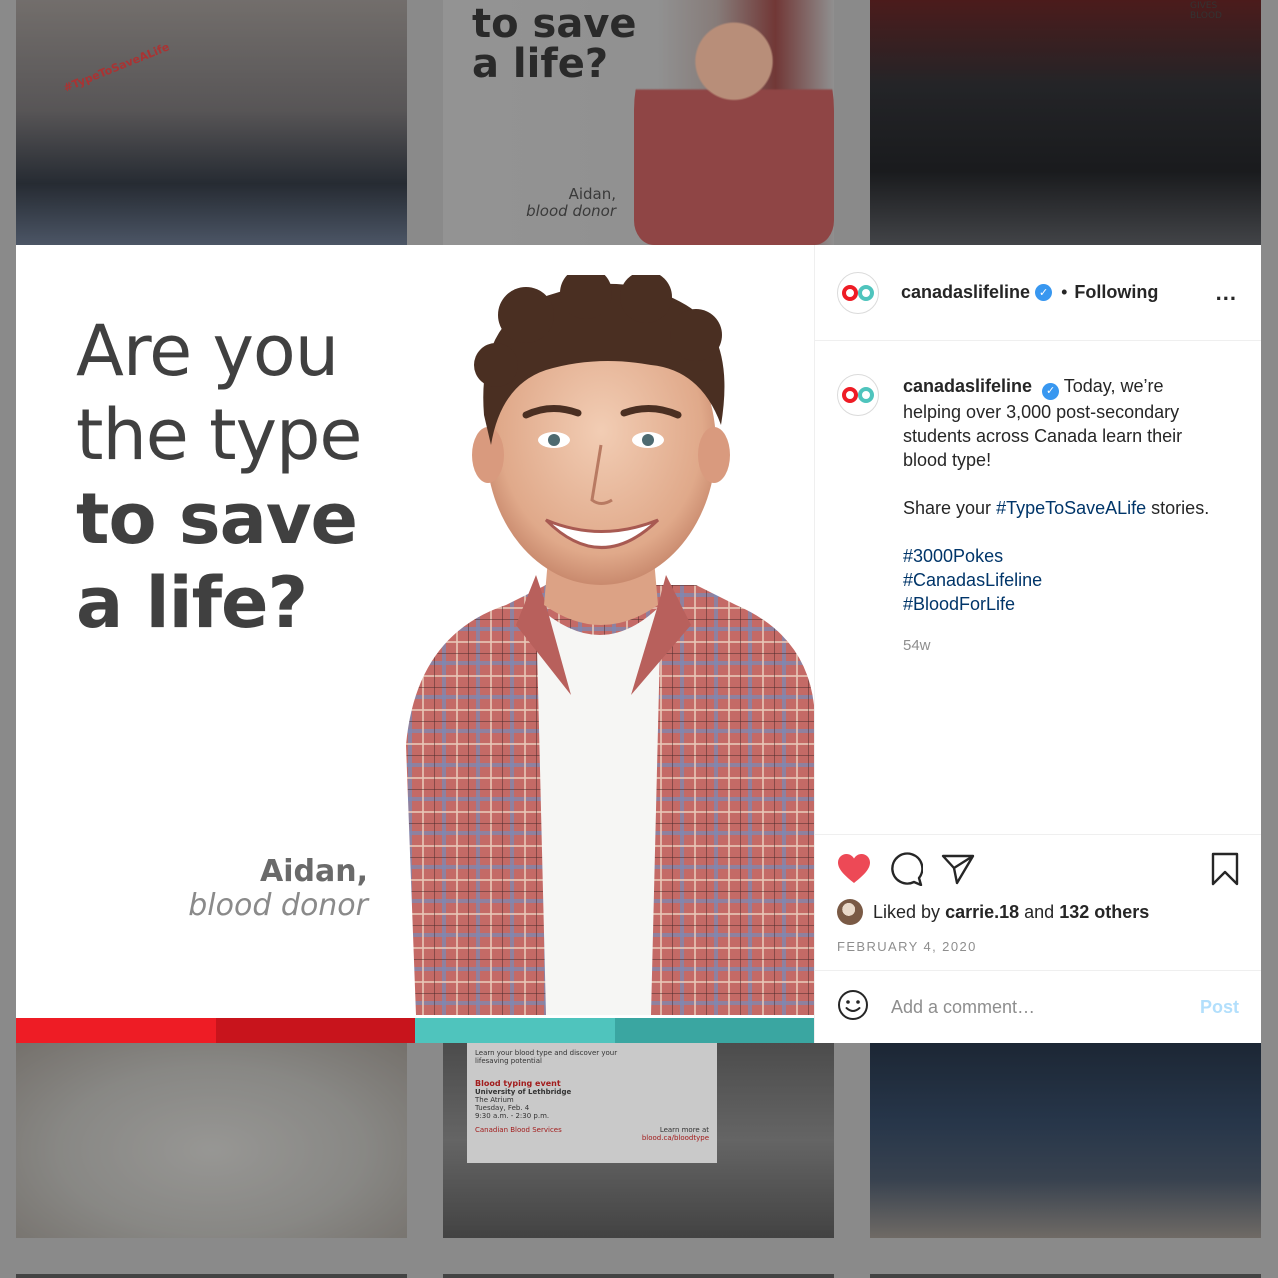 This screenshot has height=1278, width=1278. What do you see at coordinates (1063, 646) in the screenshot?
I see `post-age: 54w` at bounding box center [1063, 646].